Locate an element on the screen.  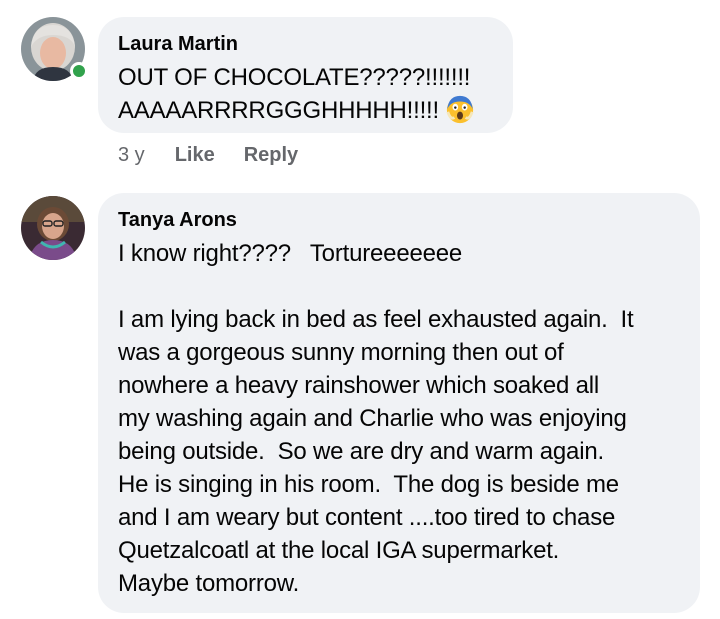
comment-line: Maybe tomorrow. is located at coordinates (209, 583).